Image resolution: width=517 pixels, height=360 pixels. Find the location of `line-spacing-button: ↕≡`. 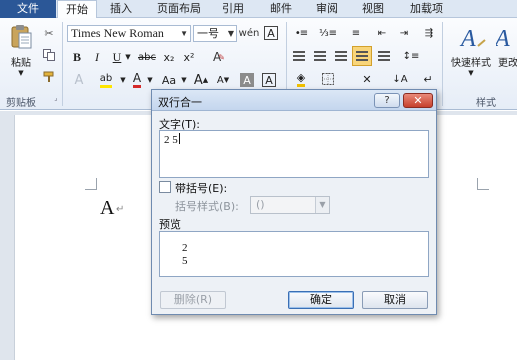

line-spacing-button: ↕≡ is located at coordinates (411, 56).